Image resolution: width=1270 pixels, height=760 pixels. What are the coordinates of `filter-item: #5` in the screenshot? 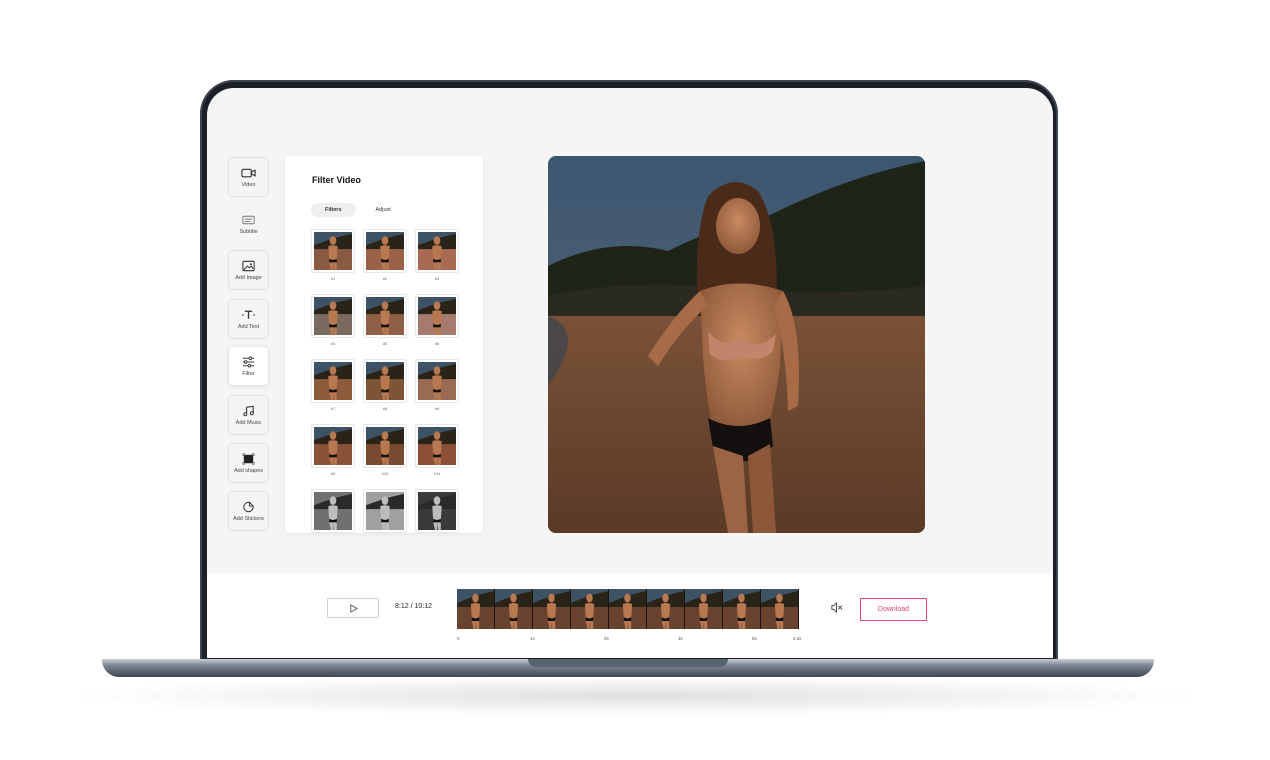 It's located at (385, 320).